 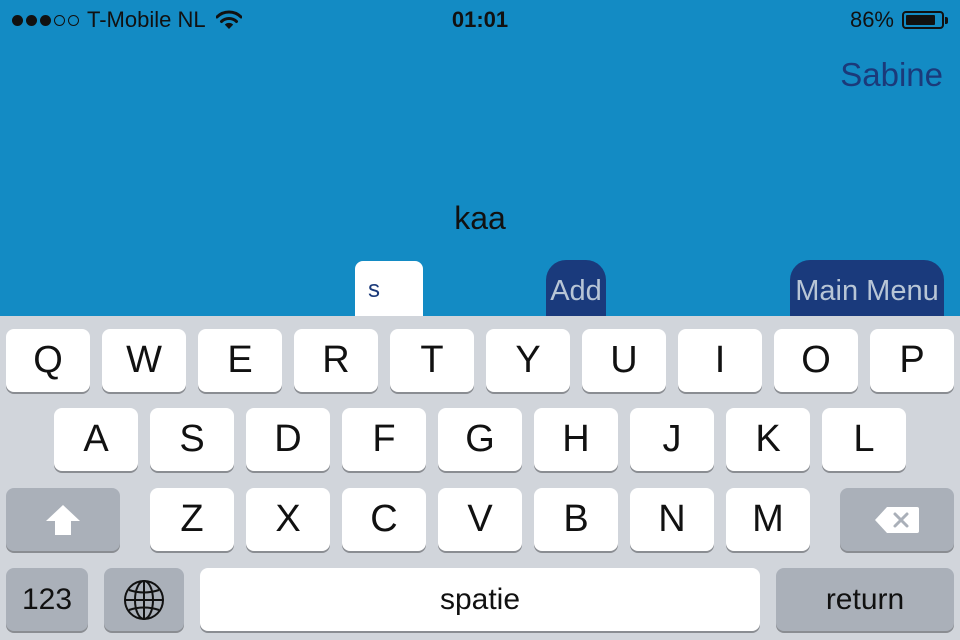 I want to click on status-left: T-Mobile NL, so click(x=127, y=20).